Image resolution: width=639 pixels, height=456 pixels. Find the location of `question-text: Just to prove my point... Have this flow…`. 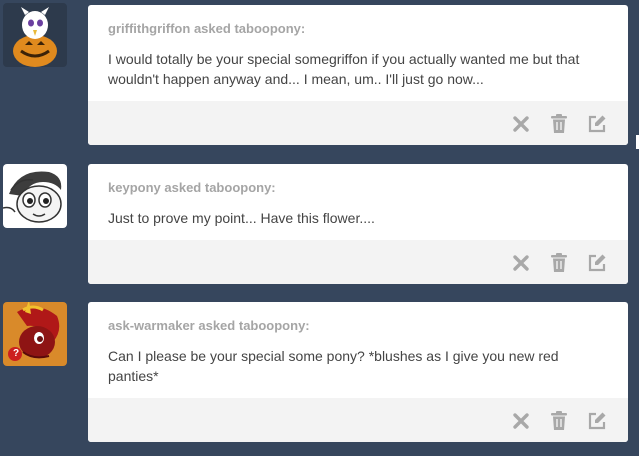

question-text: Just to prove my point... Have this flow… is located at coordinates (241, 218).